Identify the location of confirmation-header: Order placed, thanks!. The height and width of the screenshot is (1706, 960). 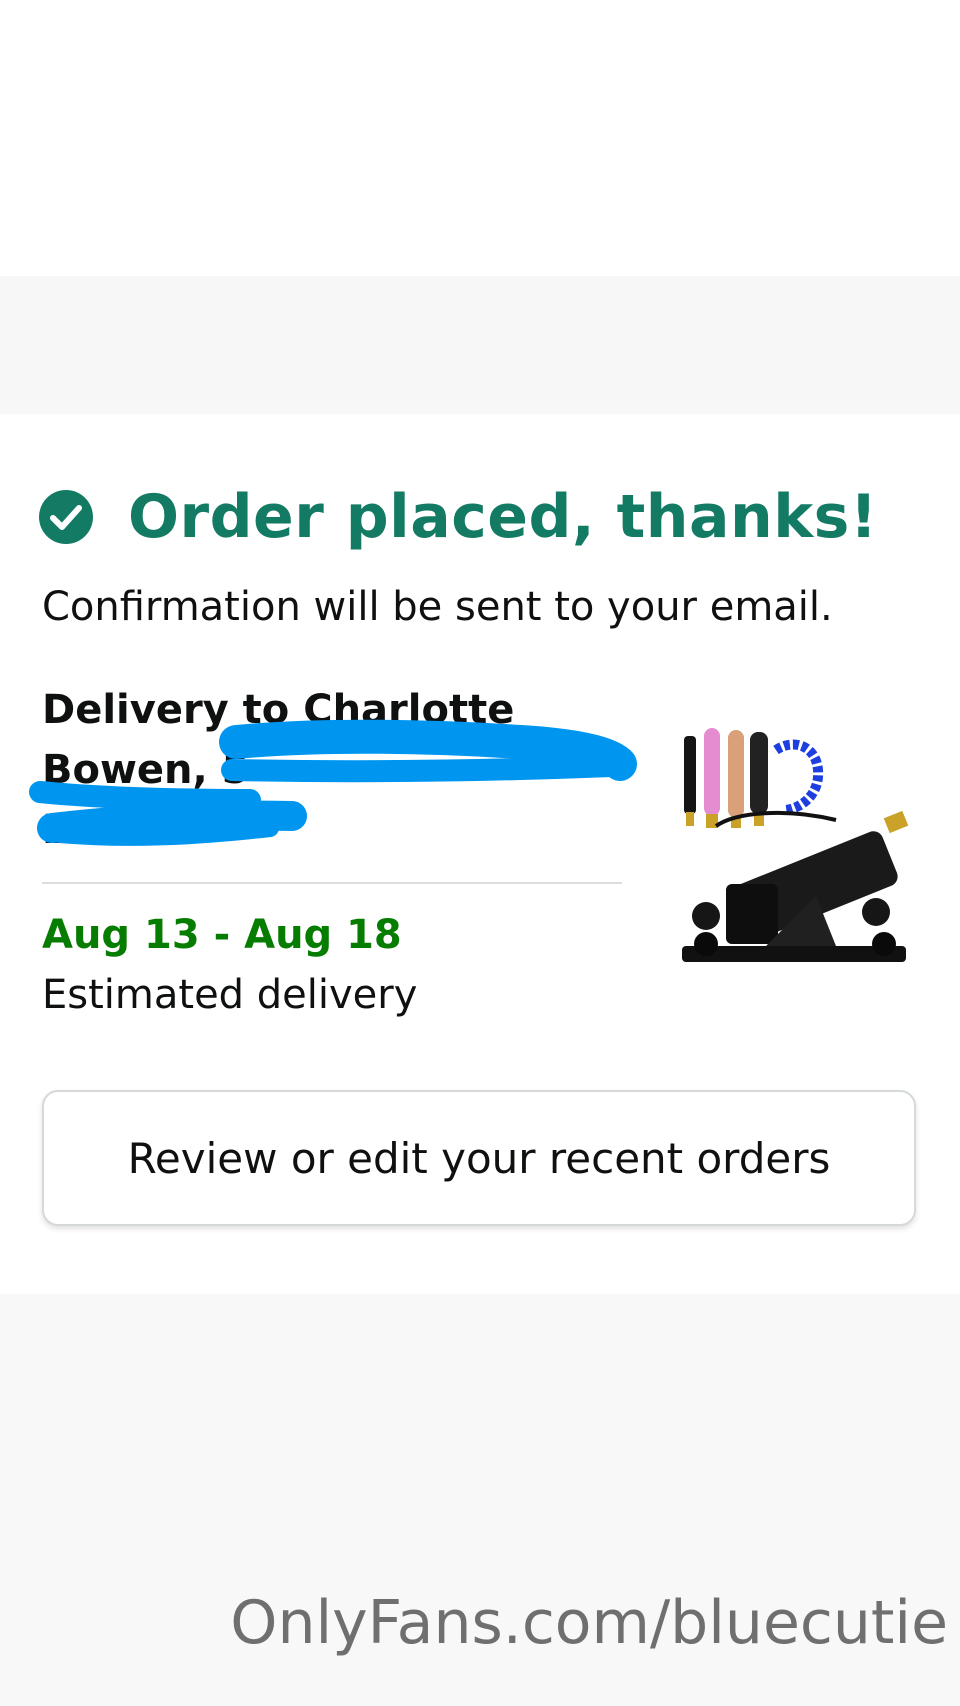
(458, 517).